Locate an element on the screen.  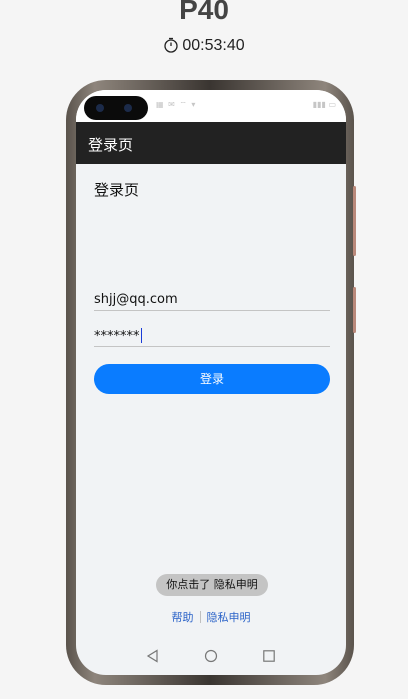
back-nav-icon is located at coordinates (153, 656).